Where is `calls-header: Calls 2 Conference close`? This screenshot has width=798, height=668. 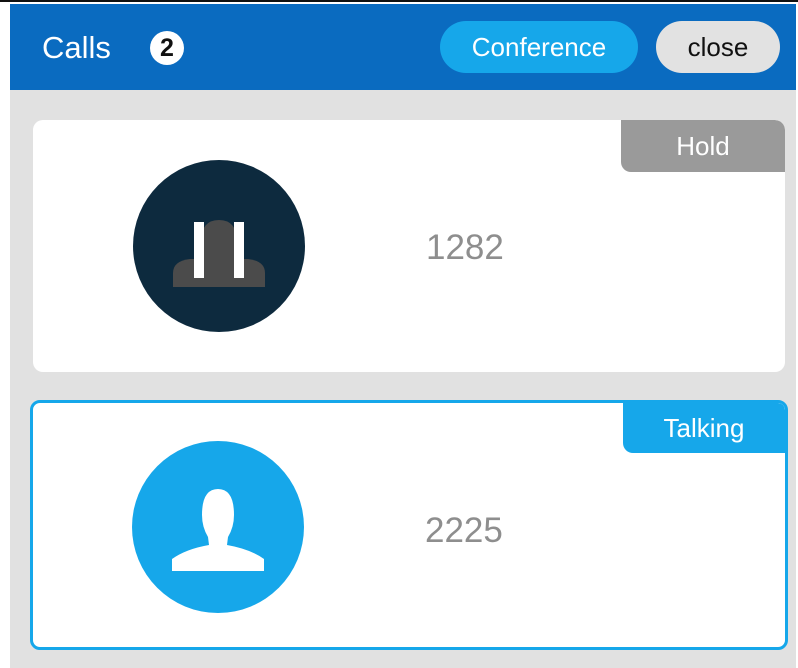
calls-header: Calls 2 Conference close is located at coordinates (403, 47).